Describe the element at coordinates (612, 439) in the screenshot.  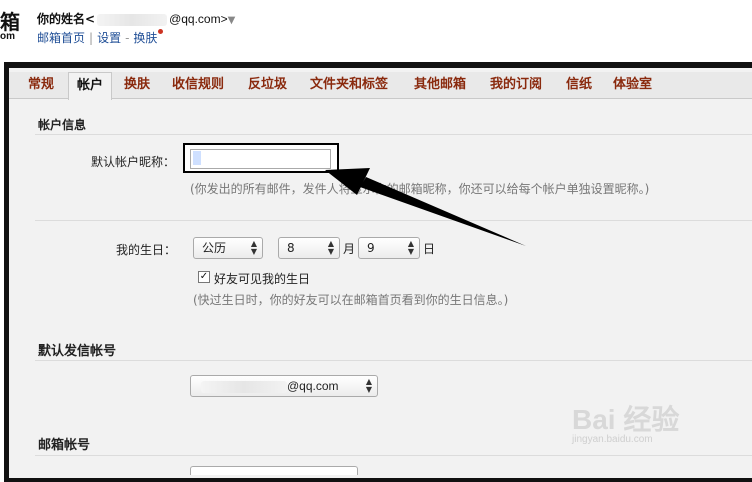
I see `watermark-sub: jingyan.baidu.com` at that location.